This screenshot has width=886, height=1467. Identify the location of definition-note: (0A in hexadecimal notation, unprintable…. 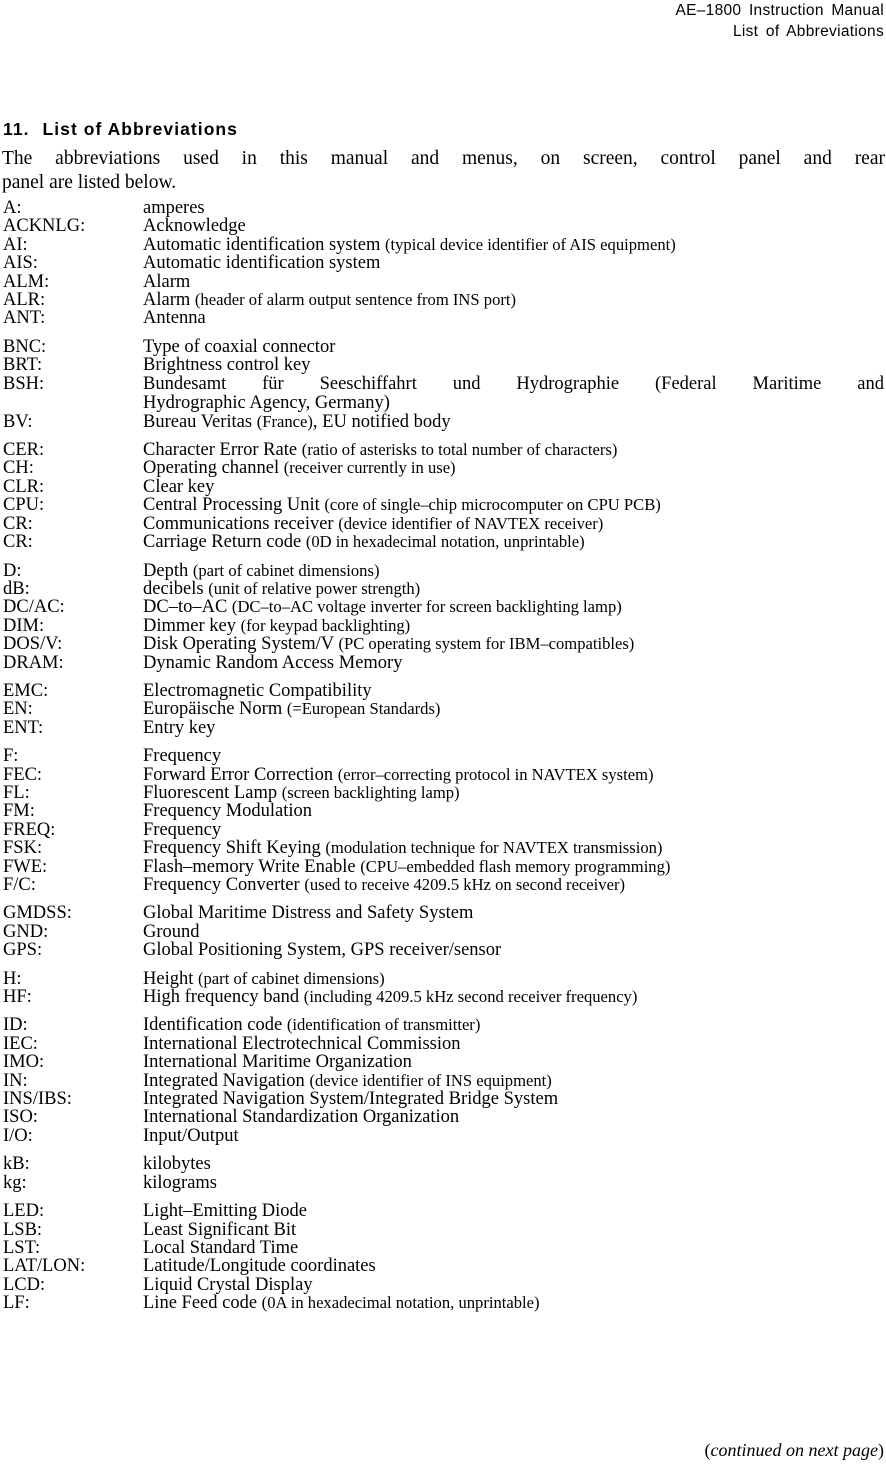
(400, 1303).